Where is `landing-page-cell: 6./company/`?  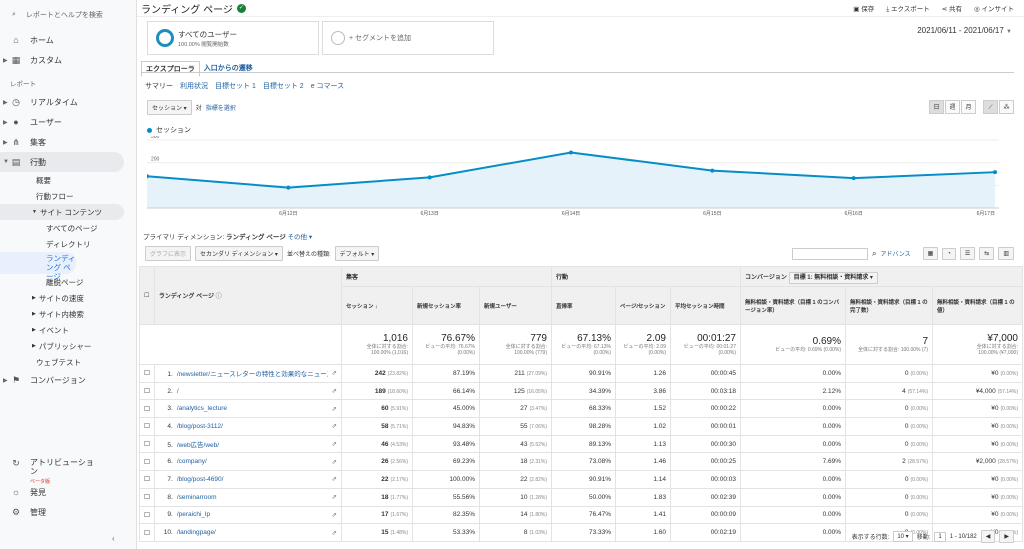 landing-page-cell: 6./company/ is located at coordinates (240, 462).